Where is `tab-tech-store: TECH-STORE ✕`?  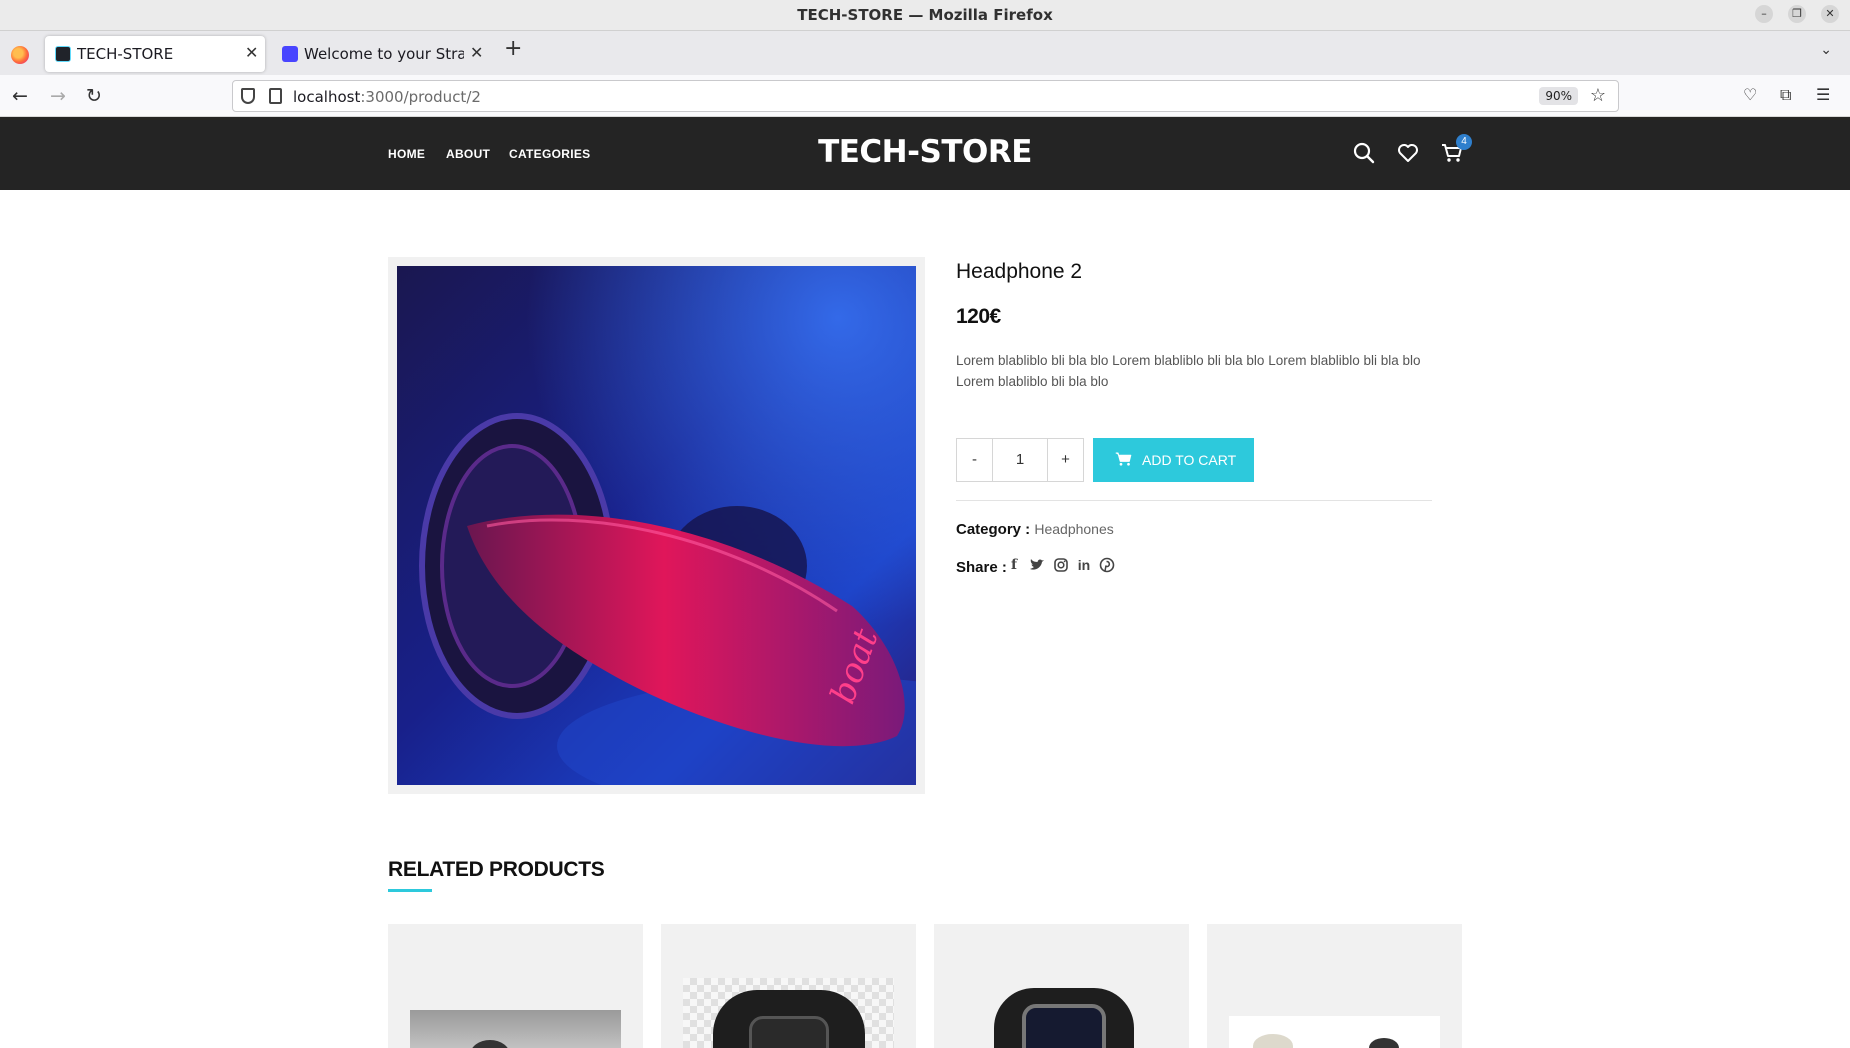 tab-tech-store: TECH-STORE ✕ is located at coordinates (155, 54).